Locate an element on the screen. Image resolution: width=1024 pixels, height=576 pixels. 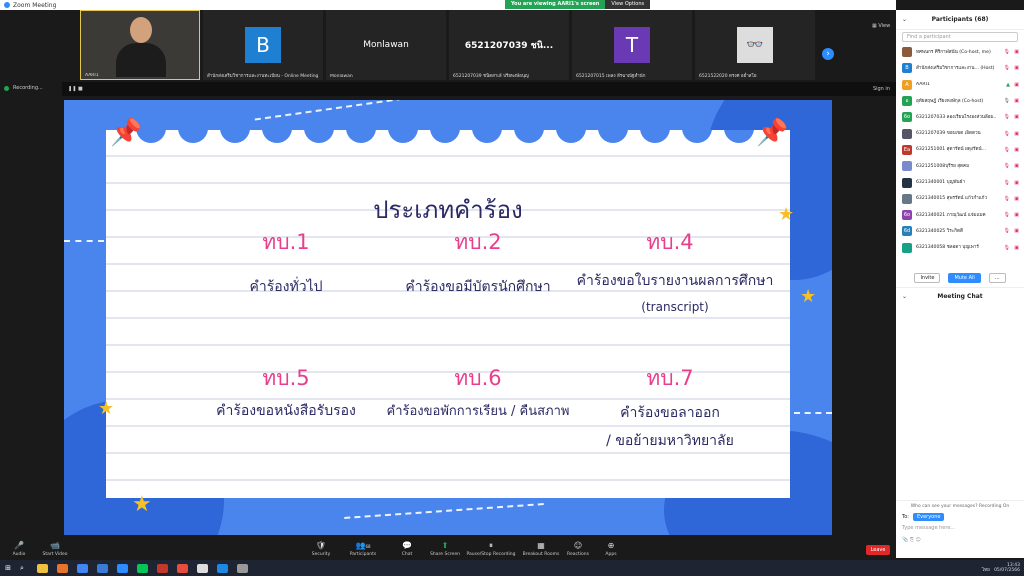
participant-row: 6o 6321340021 ภาณุวัฒน์ แจ่มแมค 🎙 ▣ is located at coordinates (960, 215).